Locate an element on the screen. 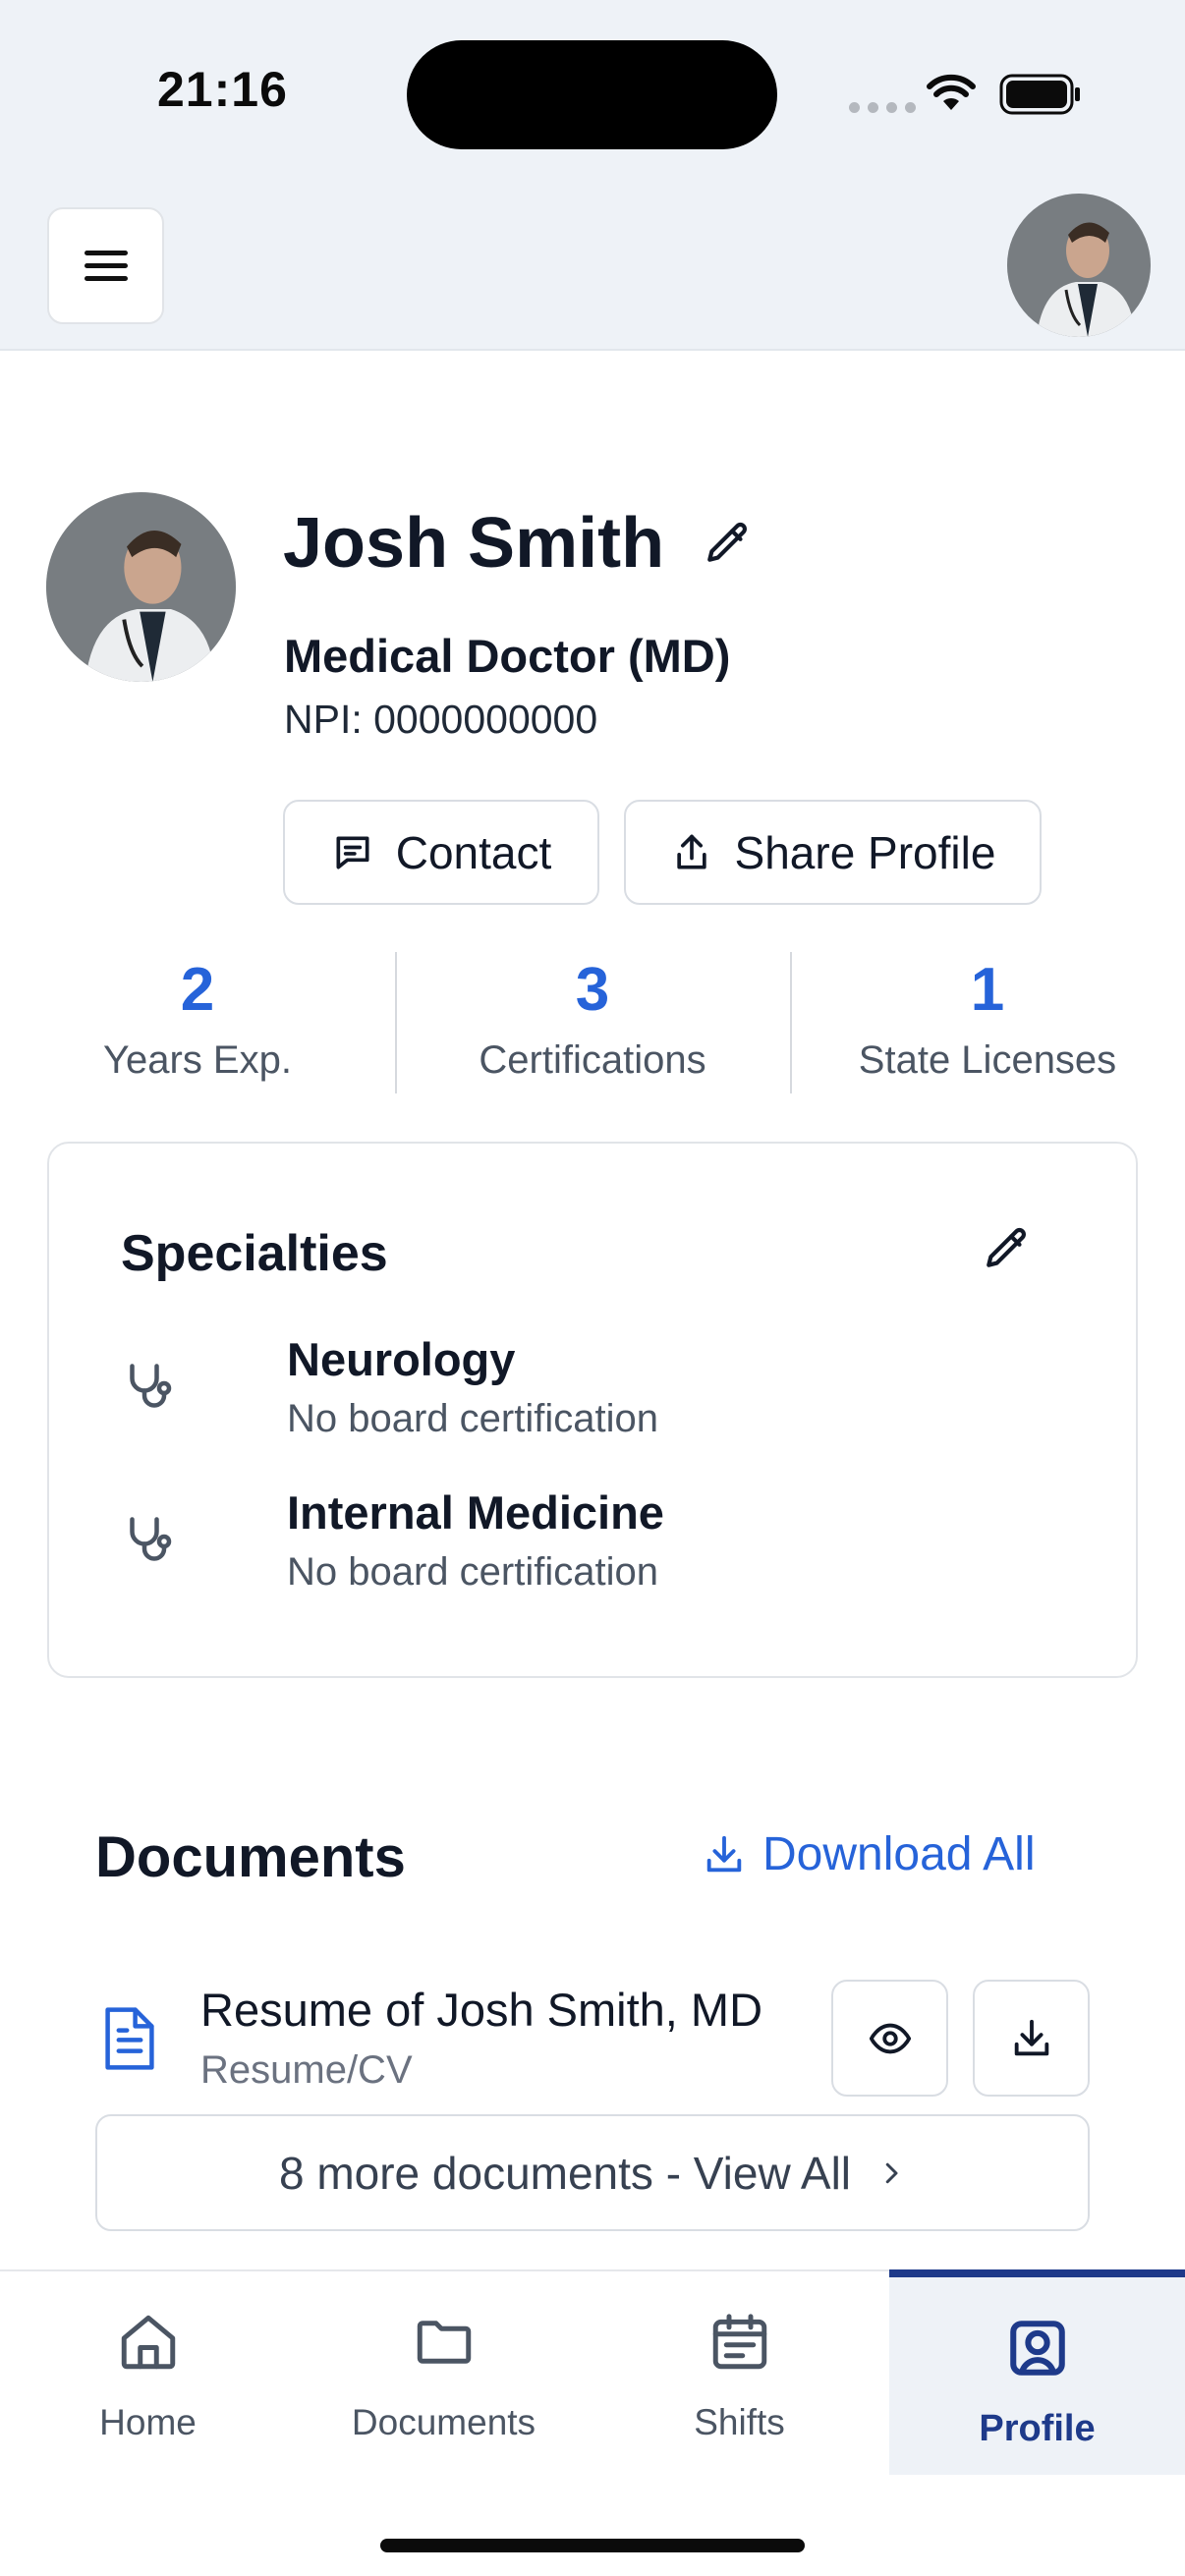  document-name: Resume of Josh Smith, MD is located at coordinates (482, 2010).